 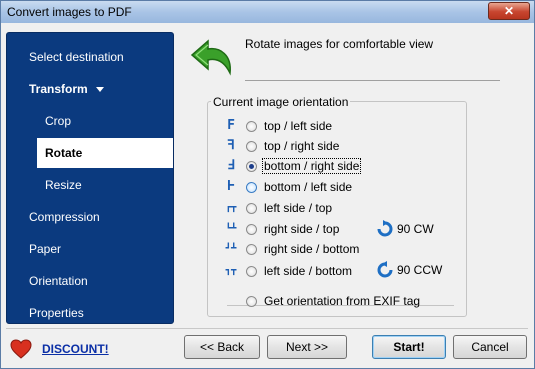 I want to click on radio-exif, so click(x=251, y=301).